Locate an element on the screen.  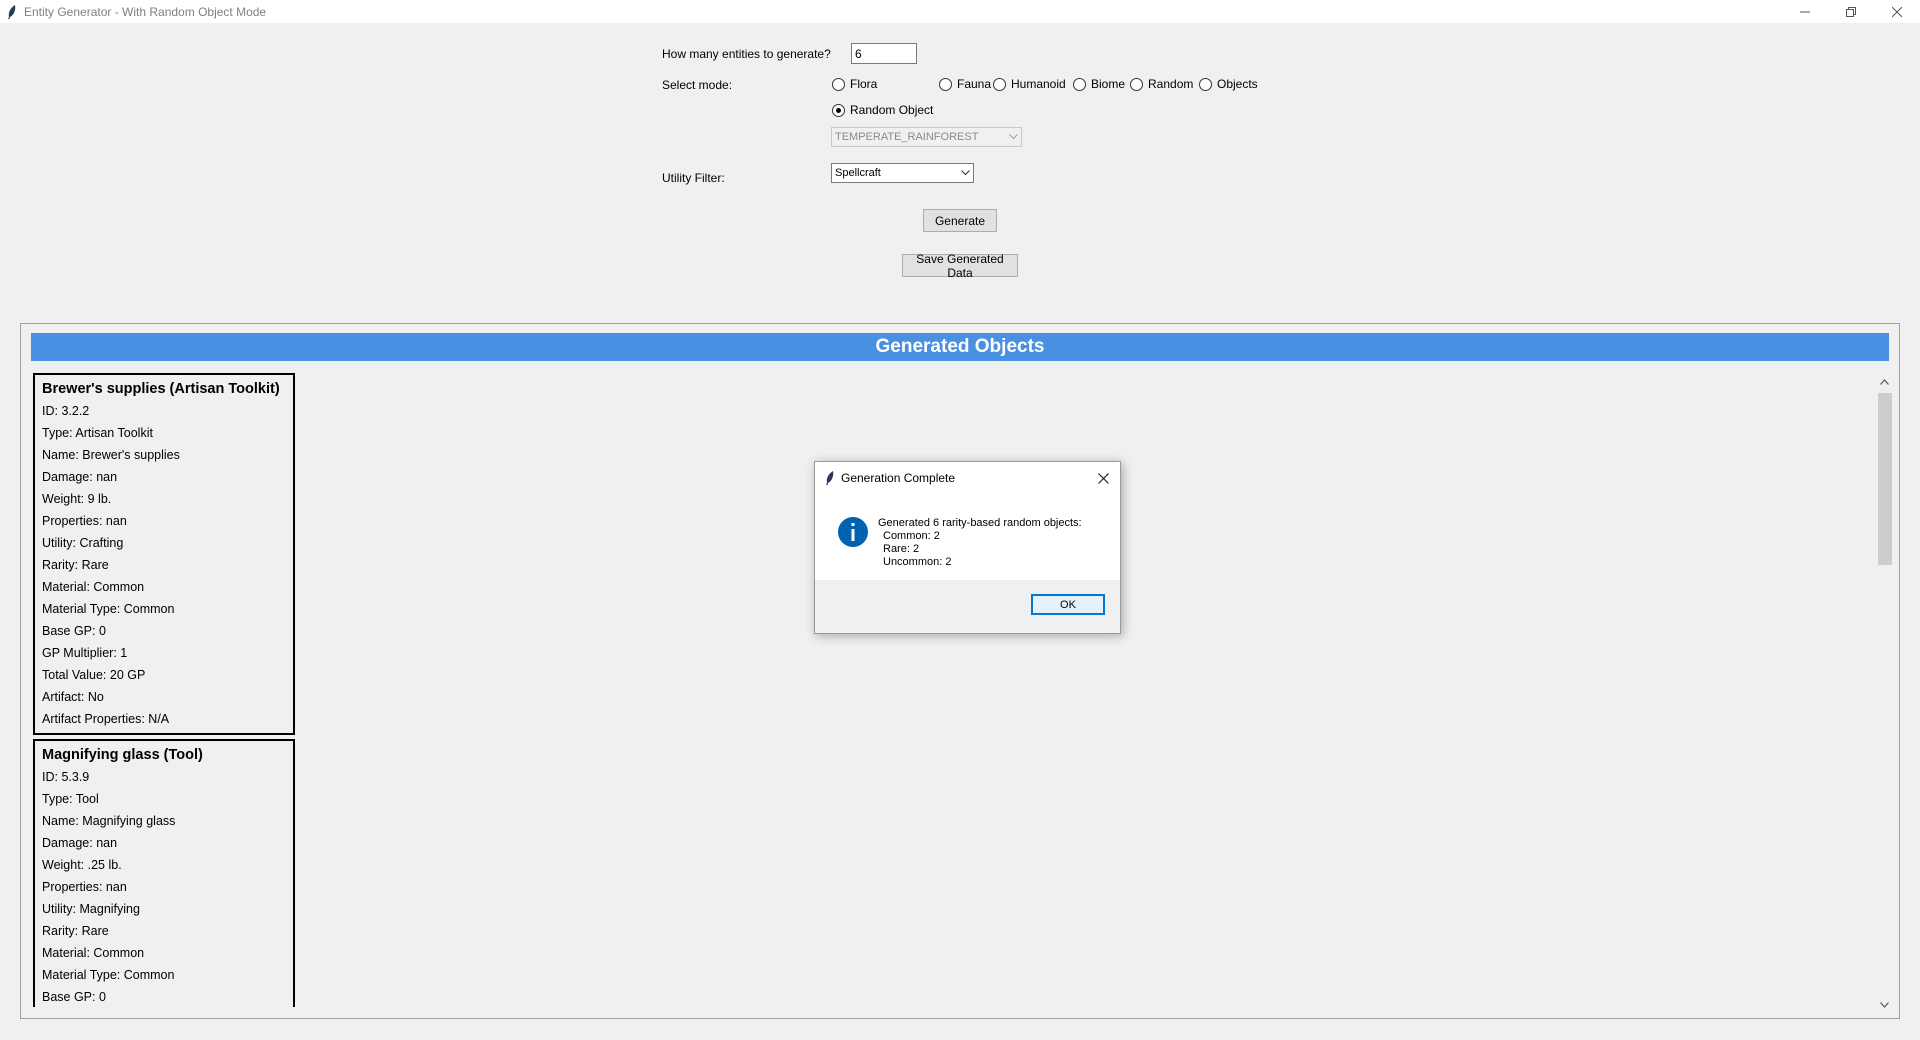
save-generated-data-button: Save Generated Data is located at coordinates (960, 266).